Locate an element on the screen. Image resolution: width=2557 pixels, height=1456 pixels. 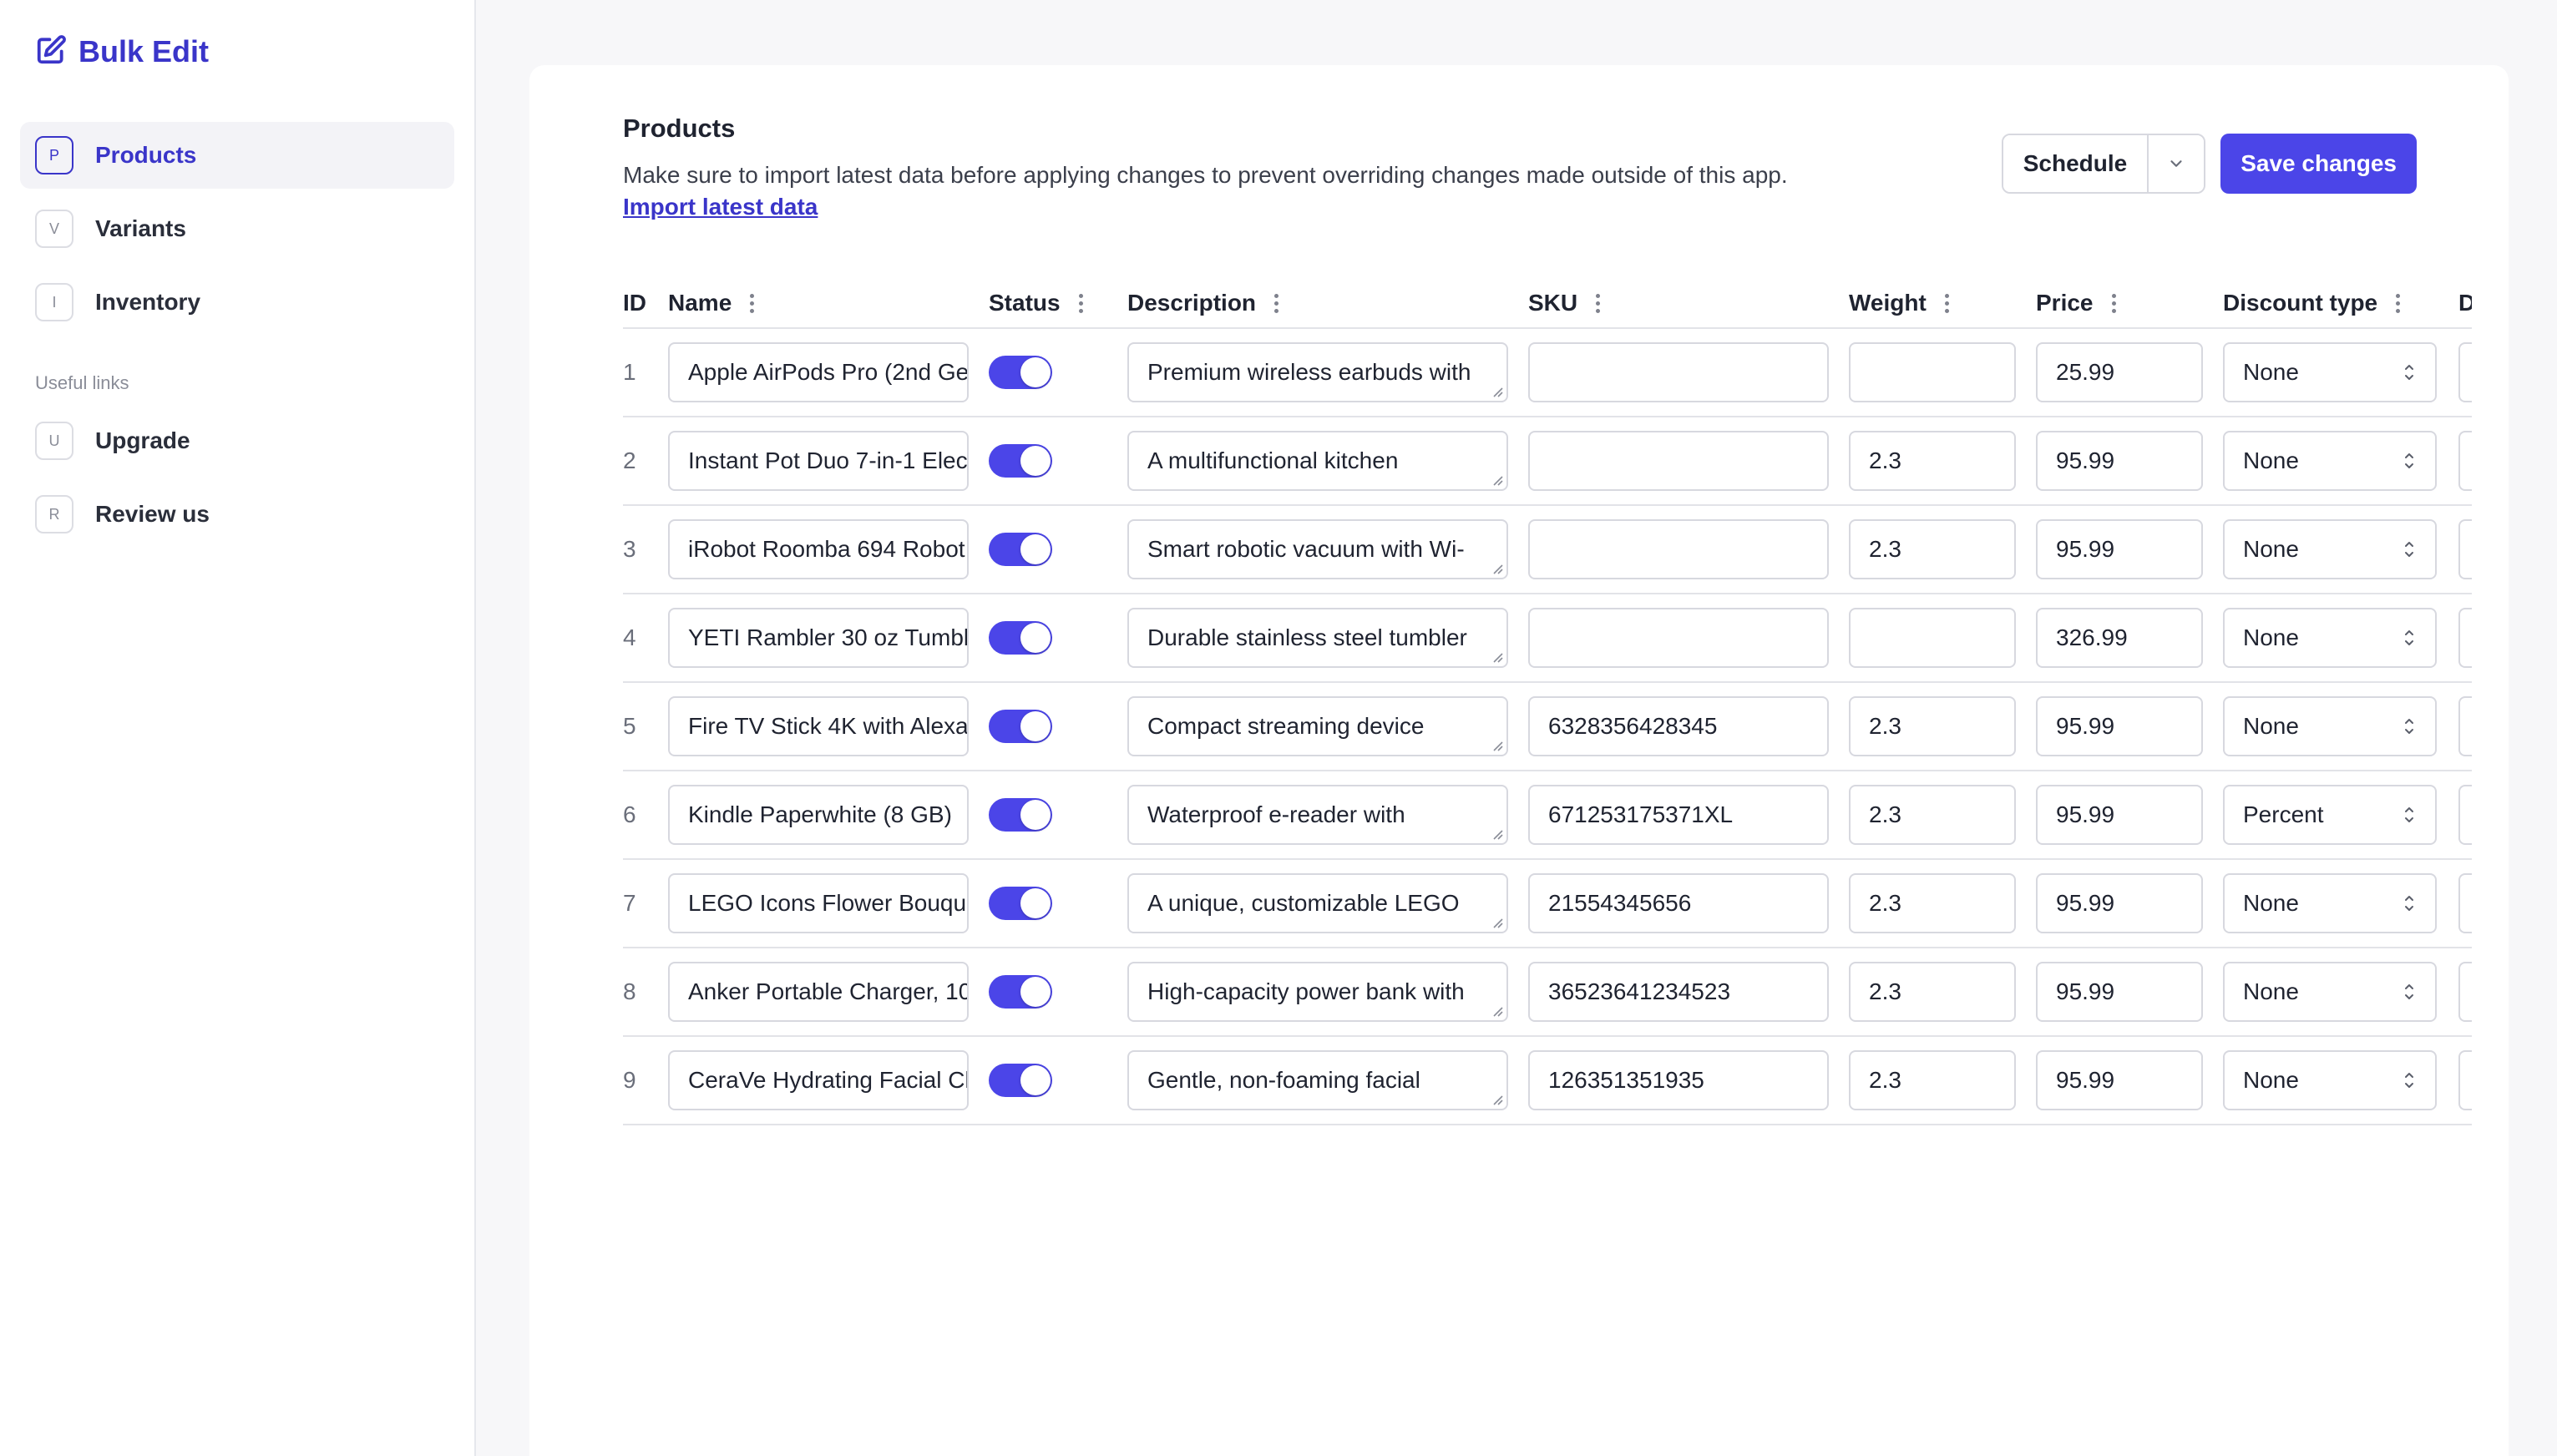
price-input: 25.99 is located at coordinates (2119, 372).